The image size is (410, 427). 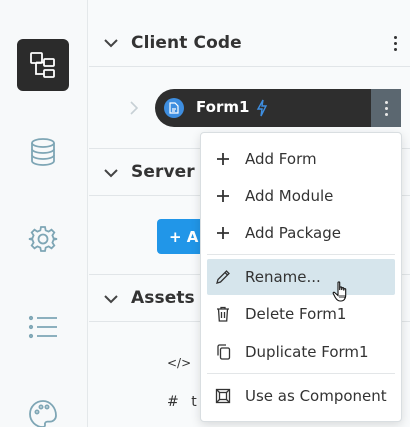 I want to click on list-button, so click(x=43, y=327).